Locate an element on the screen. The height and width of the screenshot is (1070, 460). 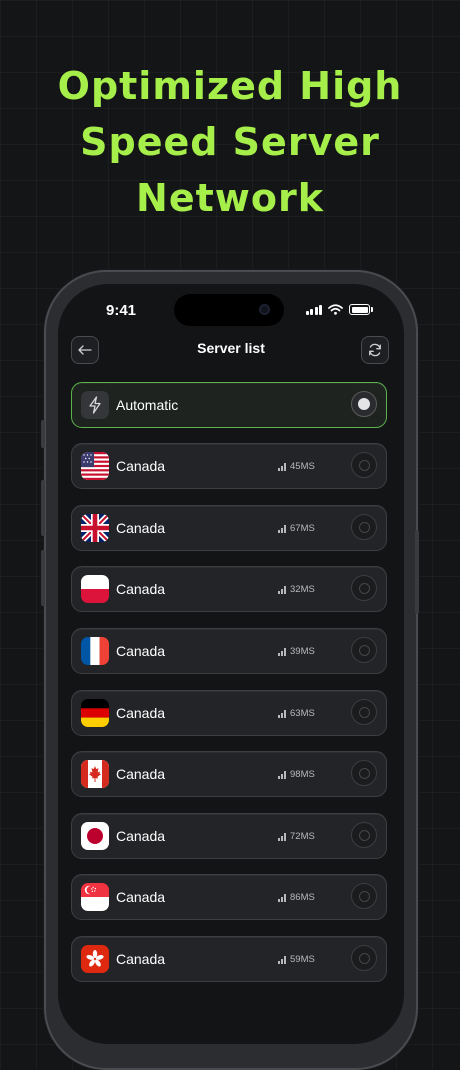
wifi-icon is located at coordinates (335, 309).